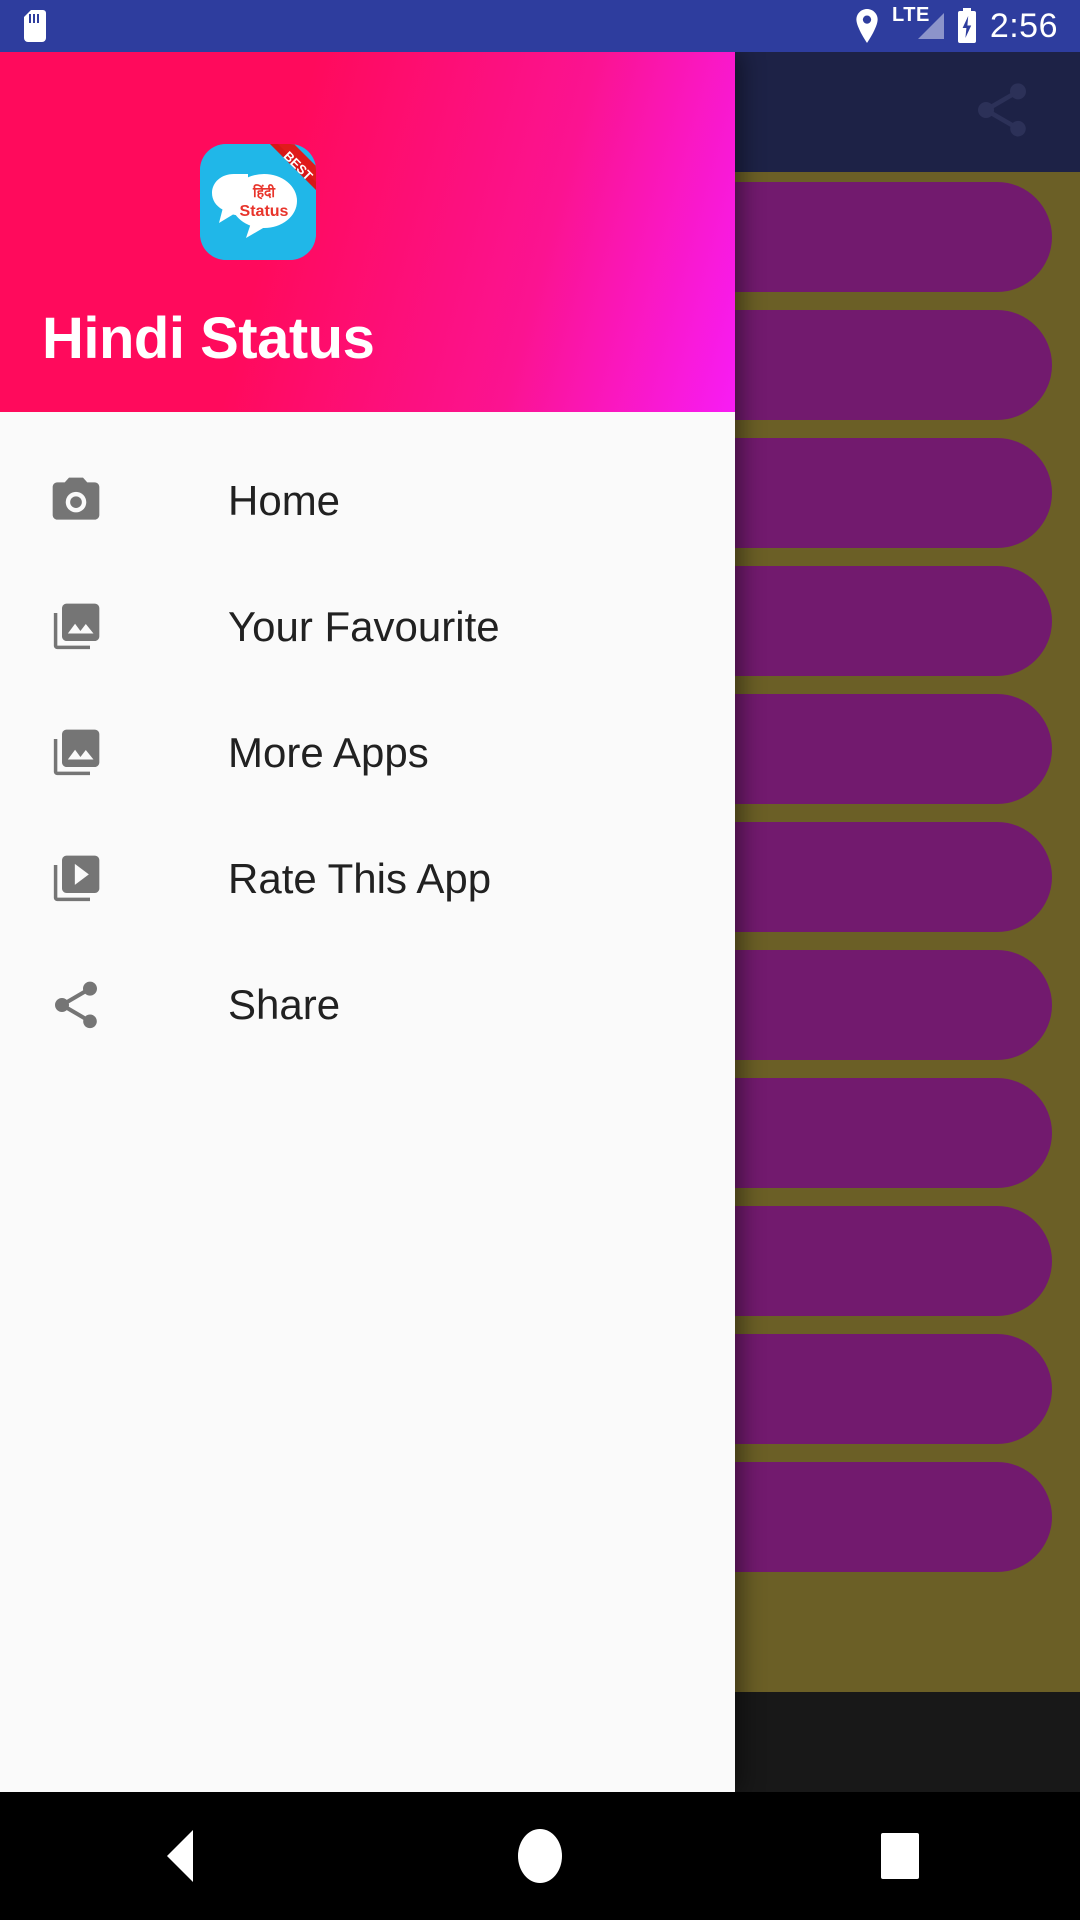  What do you see at coordinates (367, 1005) in the screenshot?
I see `drawer-item-share: Share` at bounding box center [367, 1005].